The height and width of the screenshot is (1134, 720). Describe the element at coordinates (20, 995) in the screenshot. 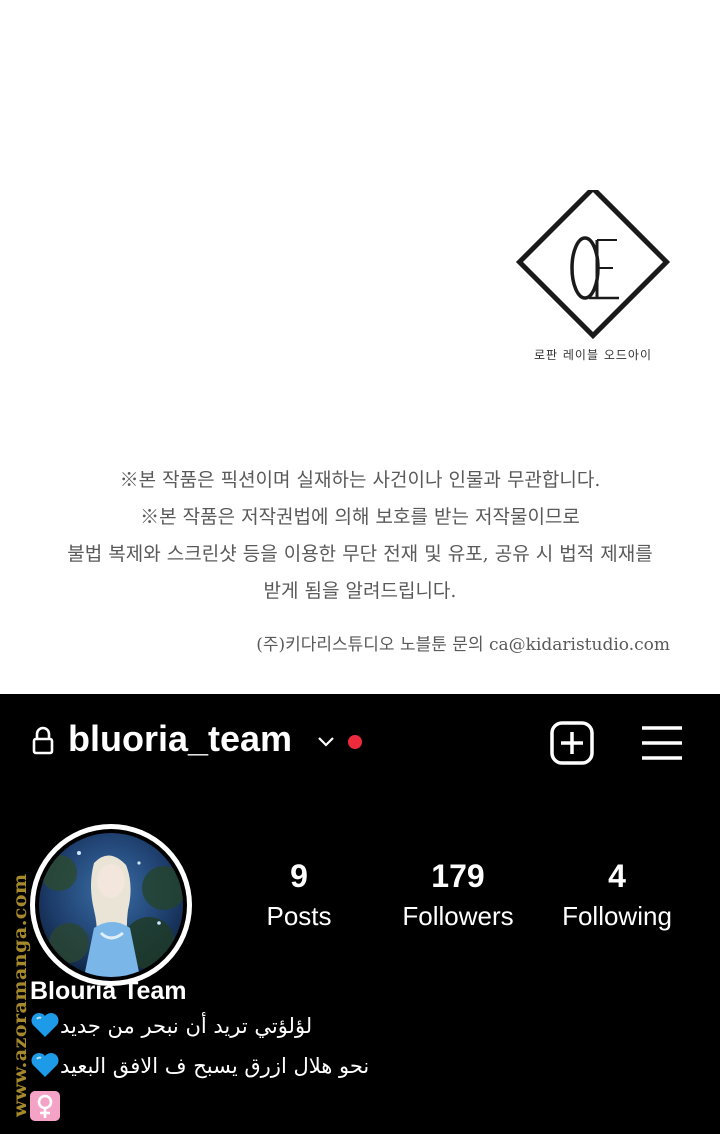

I see `watermark: www.azoramanga.com` at that location.